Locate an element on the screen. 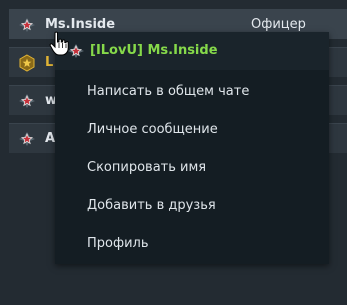 The width and height of the screenshot is (347, 305). context-menu-player-name: [ILovU] Ms.Inside is located at coordinates (154, 50).